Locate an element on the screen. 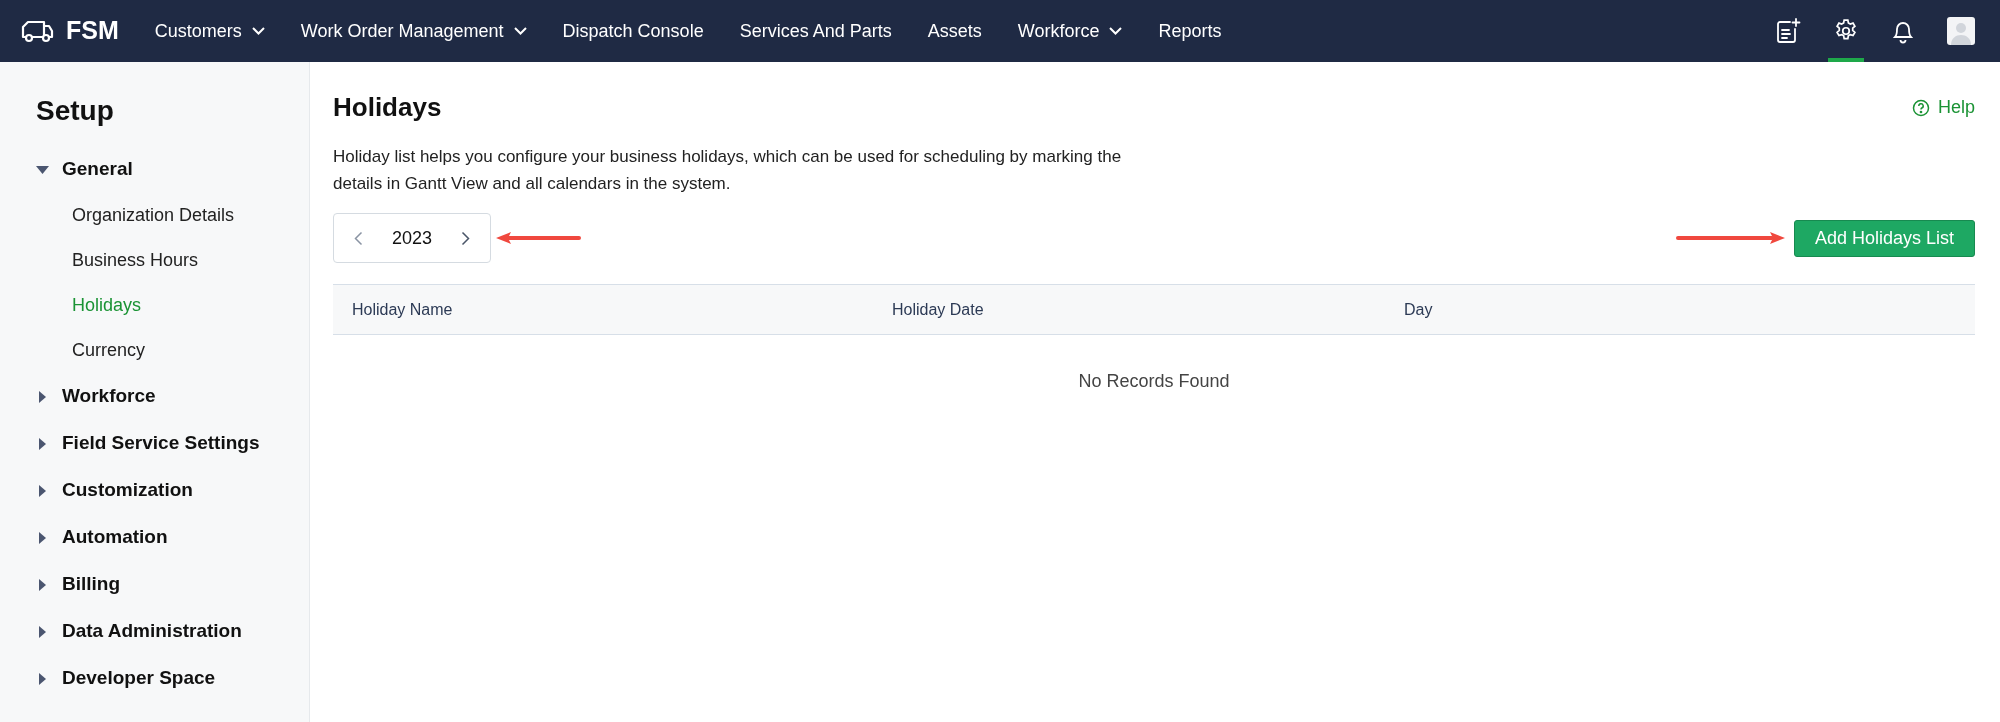  sidebar-section: Workforce is located at coordinates (154, 396).